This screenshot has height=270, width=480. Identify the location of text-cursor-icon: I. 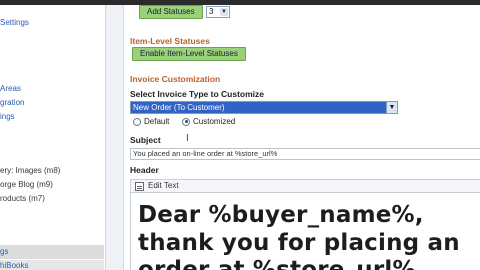
(187, 138).